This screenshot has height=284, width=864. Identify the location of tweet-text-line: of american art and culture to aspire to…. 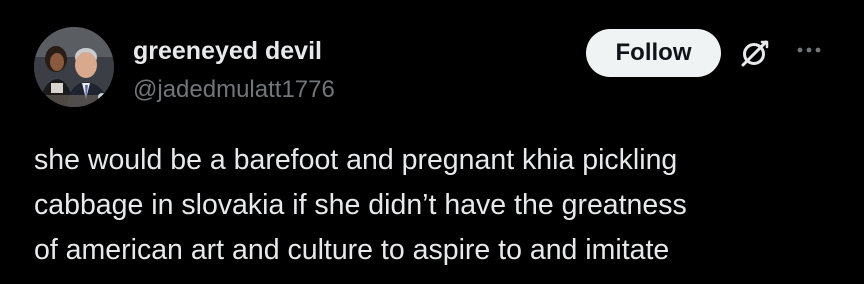
(352, 250).